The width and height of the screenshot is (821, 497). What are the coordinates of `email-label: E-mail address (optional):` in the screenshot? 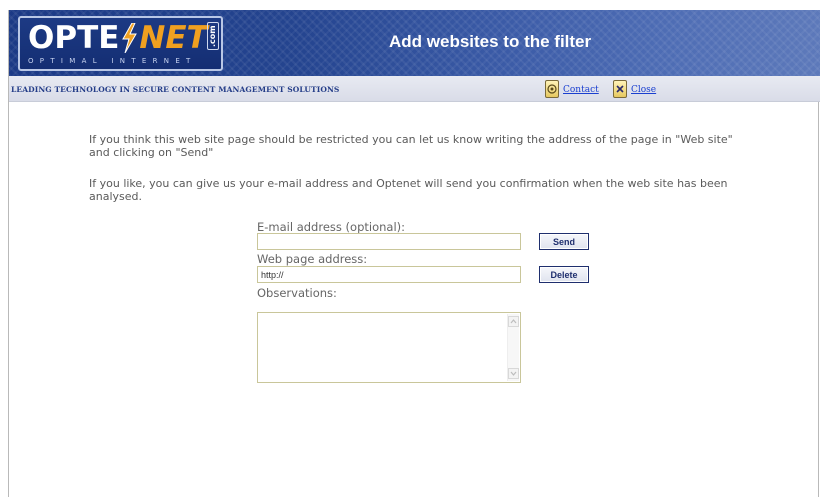 It's located at (331, 227).